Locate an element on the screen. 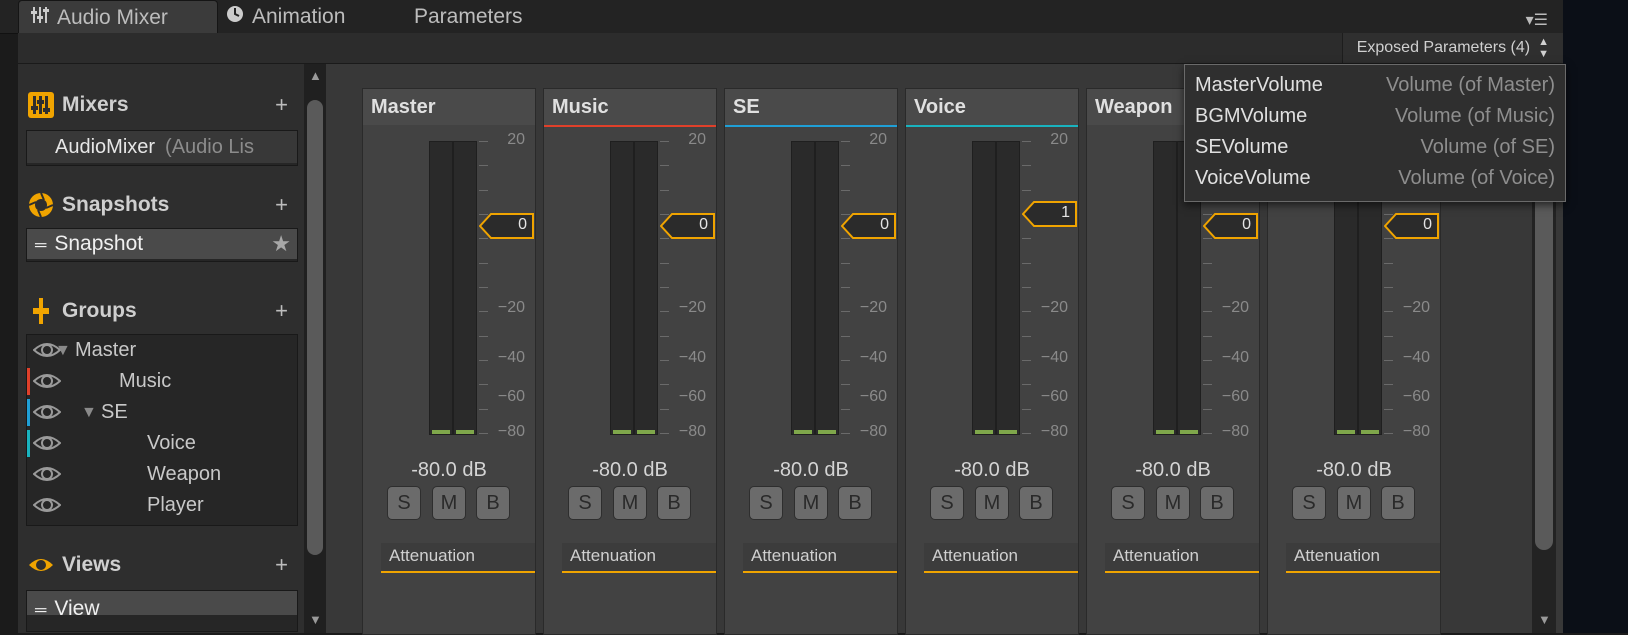 The width and height of the screenshot is (1628, 635). view-item: ═ View is located at coordinates (162, 605).